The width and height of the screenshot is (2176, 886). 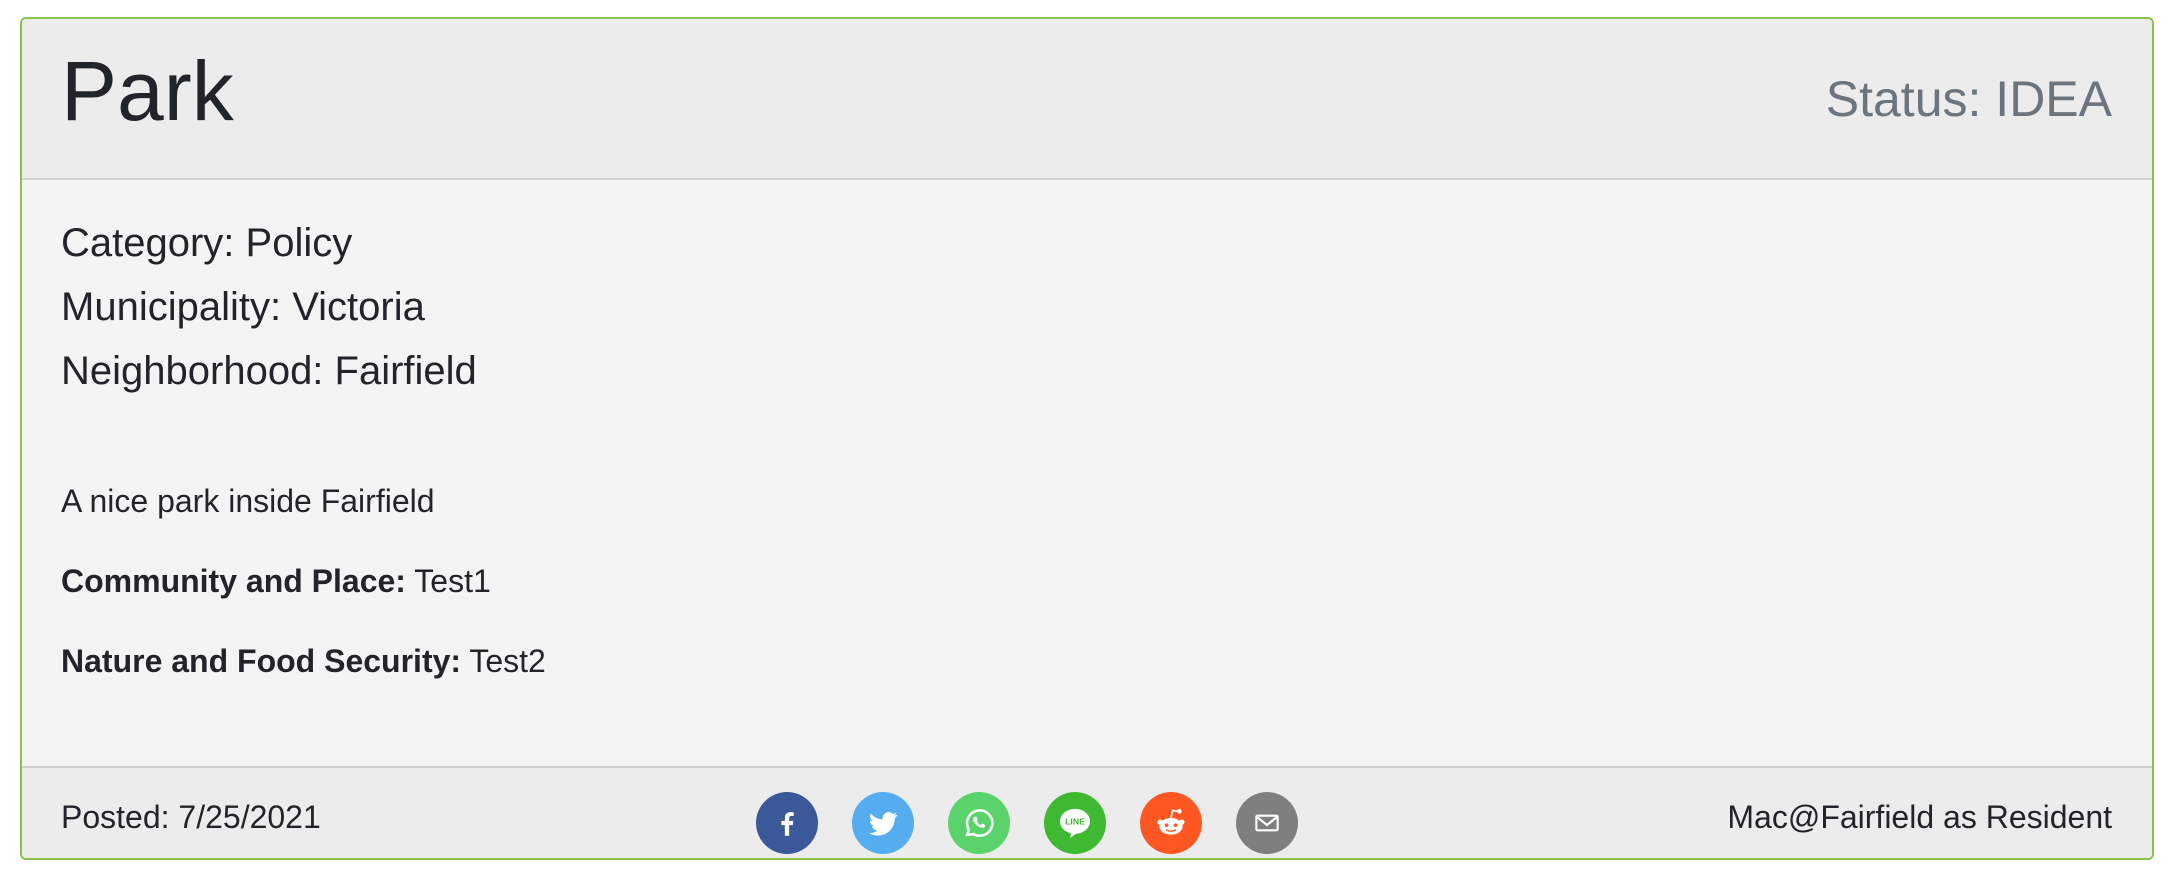 I want to click on idea-title: Park, so click(x=147, y=91).